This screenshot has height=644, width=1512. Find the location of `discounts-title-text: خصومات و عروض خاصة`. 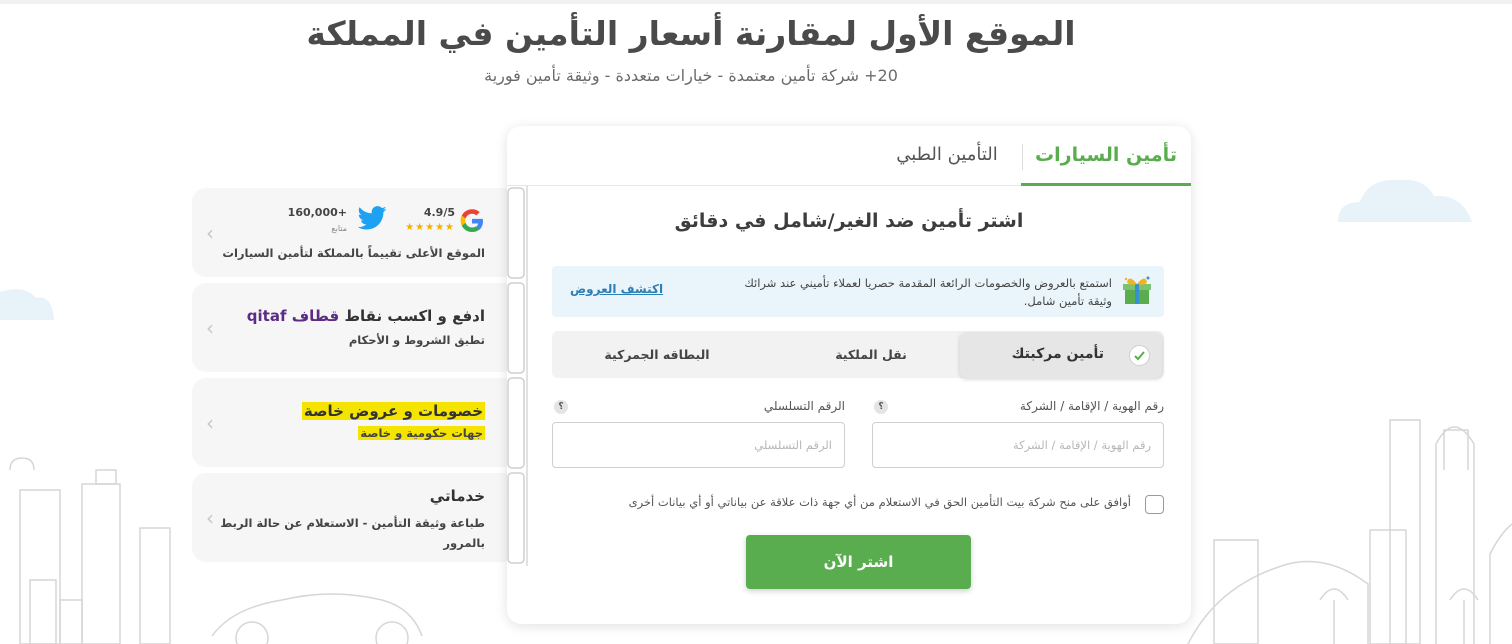

discounts-title-text: خصومات و عروض خاصة is located at coordinates (393, 411).